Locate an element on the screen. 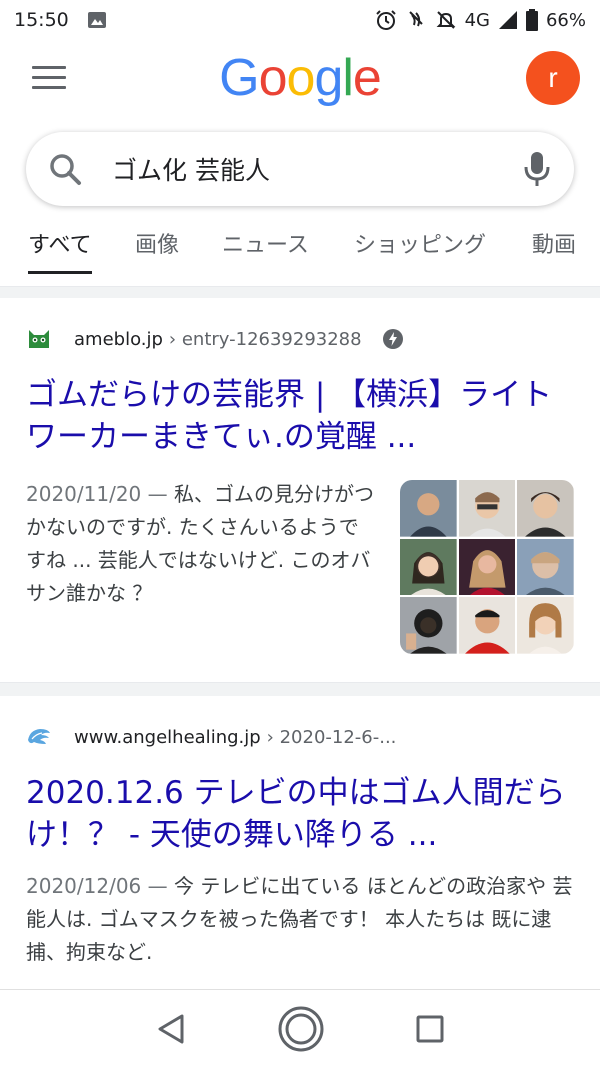 This screenshot has height=1067, width=600. battery-percent: 66% is located at coordinates (565, 20).